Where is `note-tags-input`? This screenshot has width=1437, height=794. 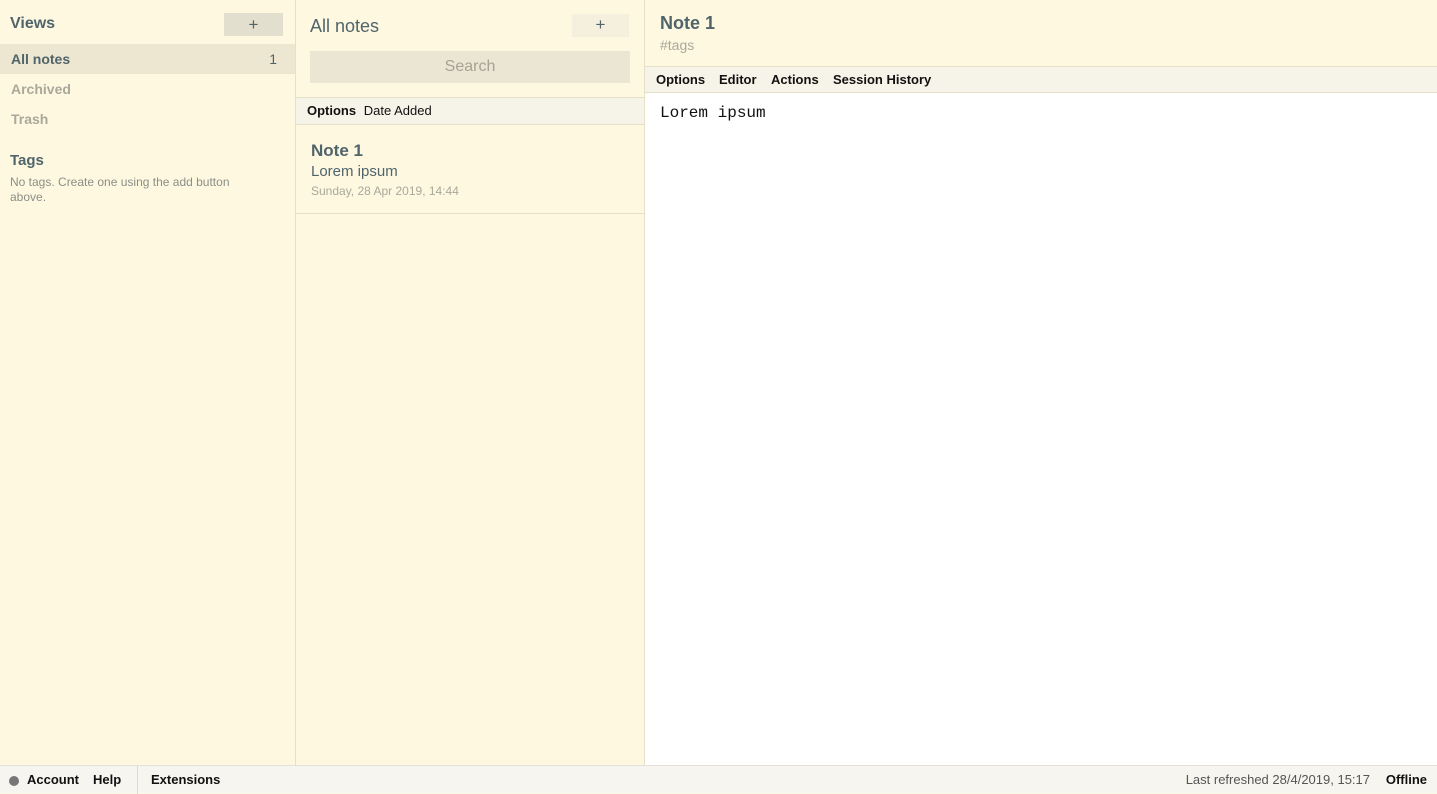 note-tags-input is located at coordinates (960, 45).